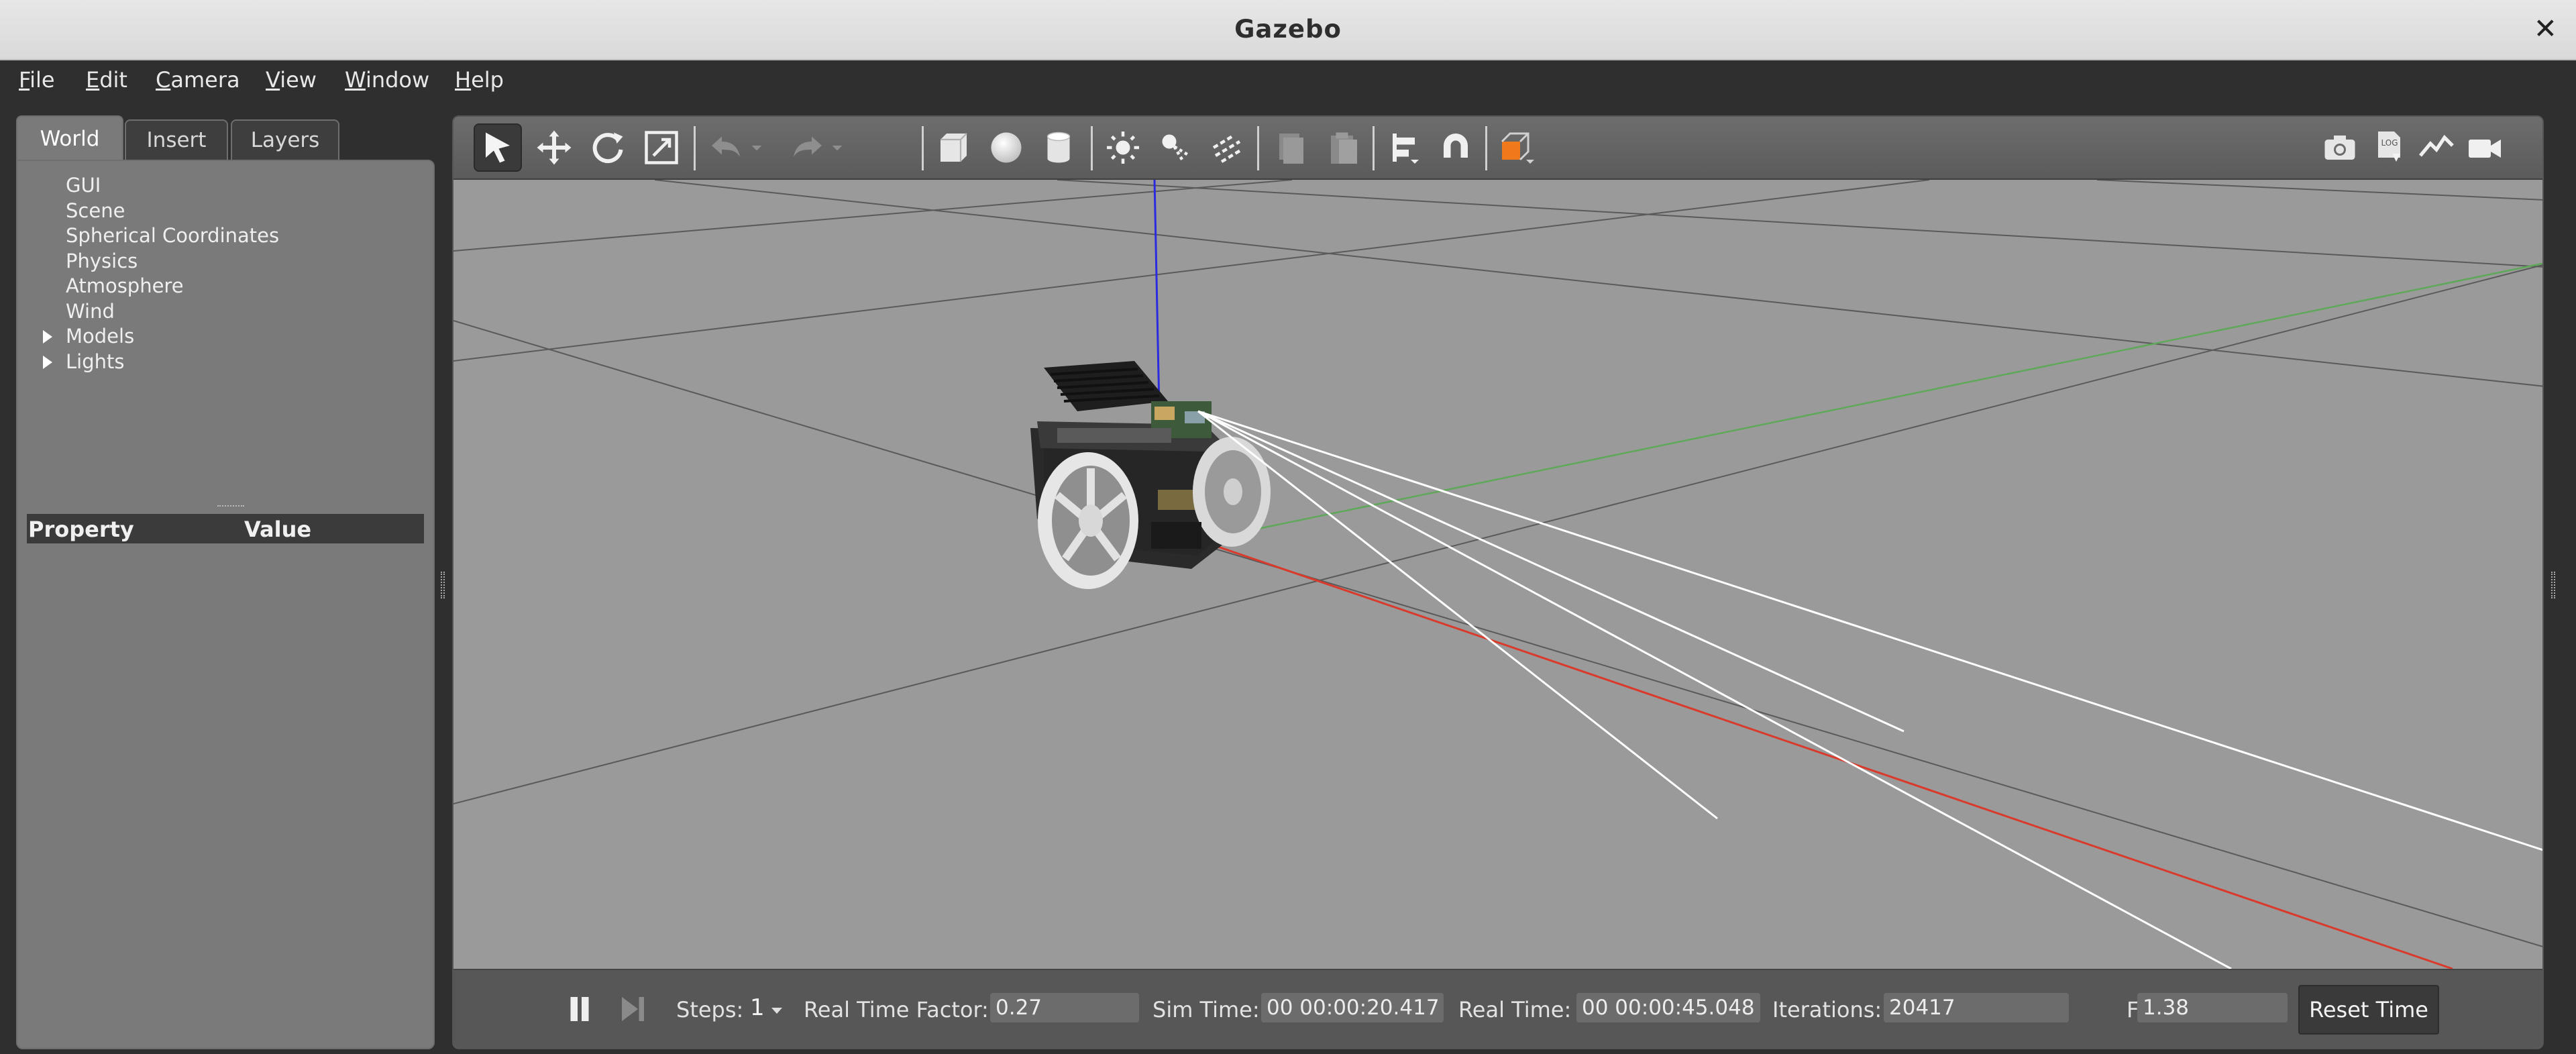 Image resolution: width=2576 pixels, height=1054 pixels. I want to click on tree-item-physics: Physics, so click(225, 261).